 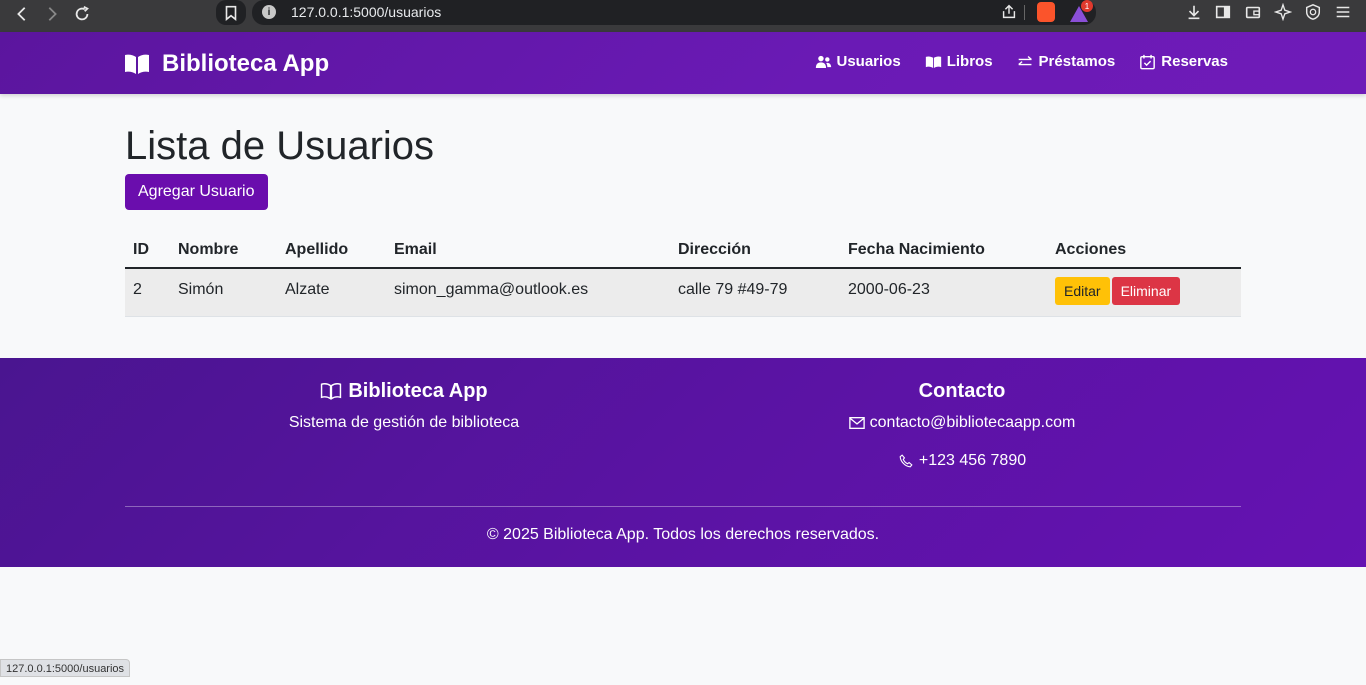 What do you see at coordinates (1077, 61) in the screenshot?
I see `nav-label-prestamos: Préstamos` at bounding box center [1077, 61].